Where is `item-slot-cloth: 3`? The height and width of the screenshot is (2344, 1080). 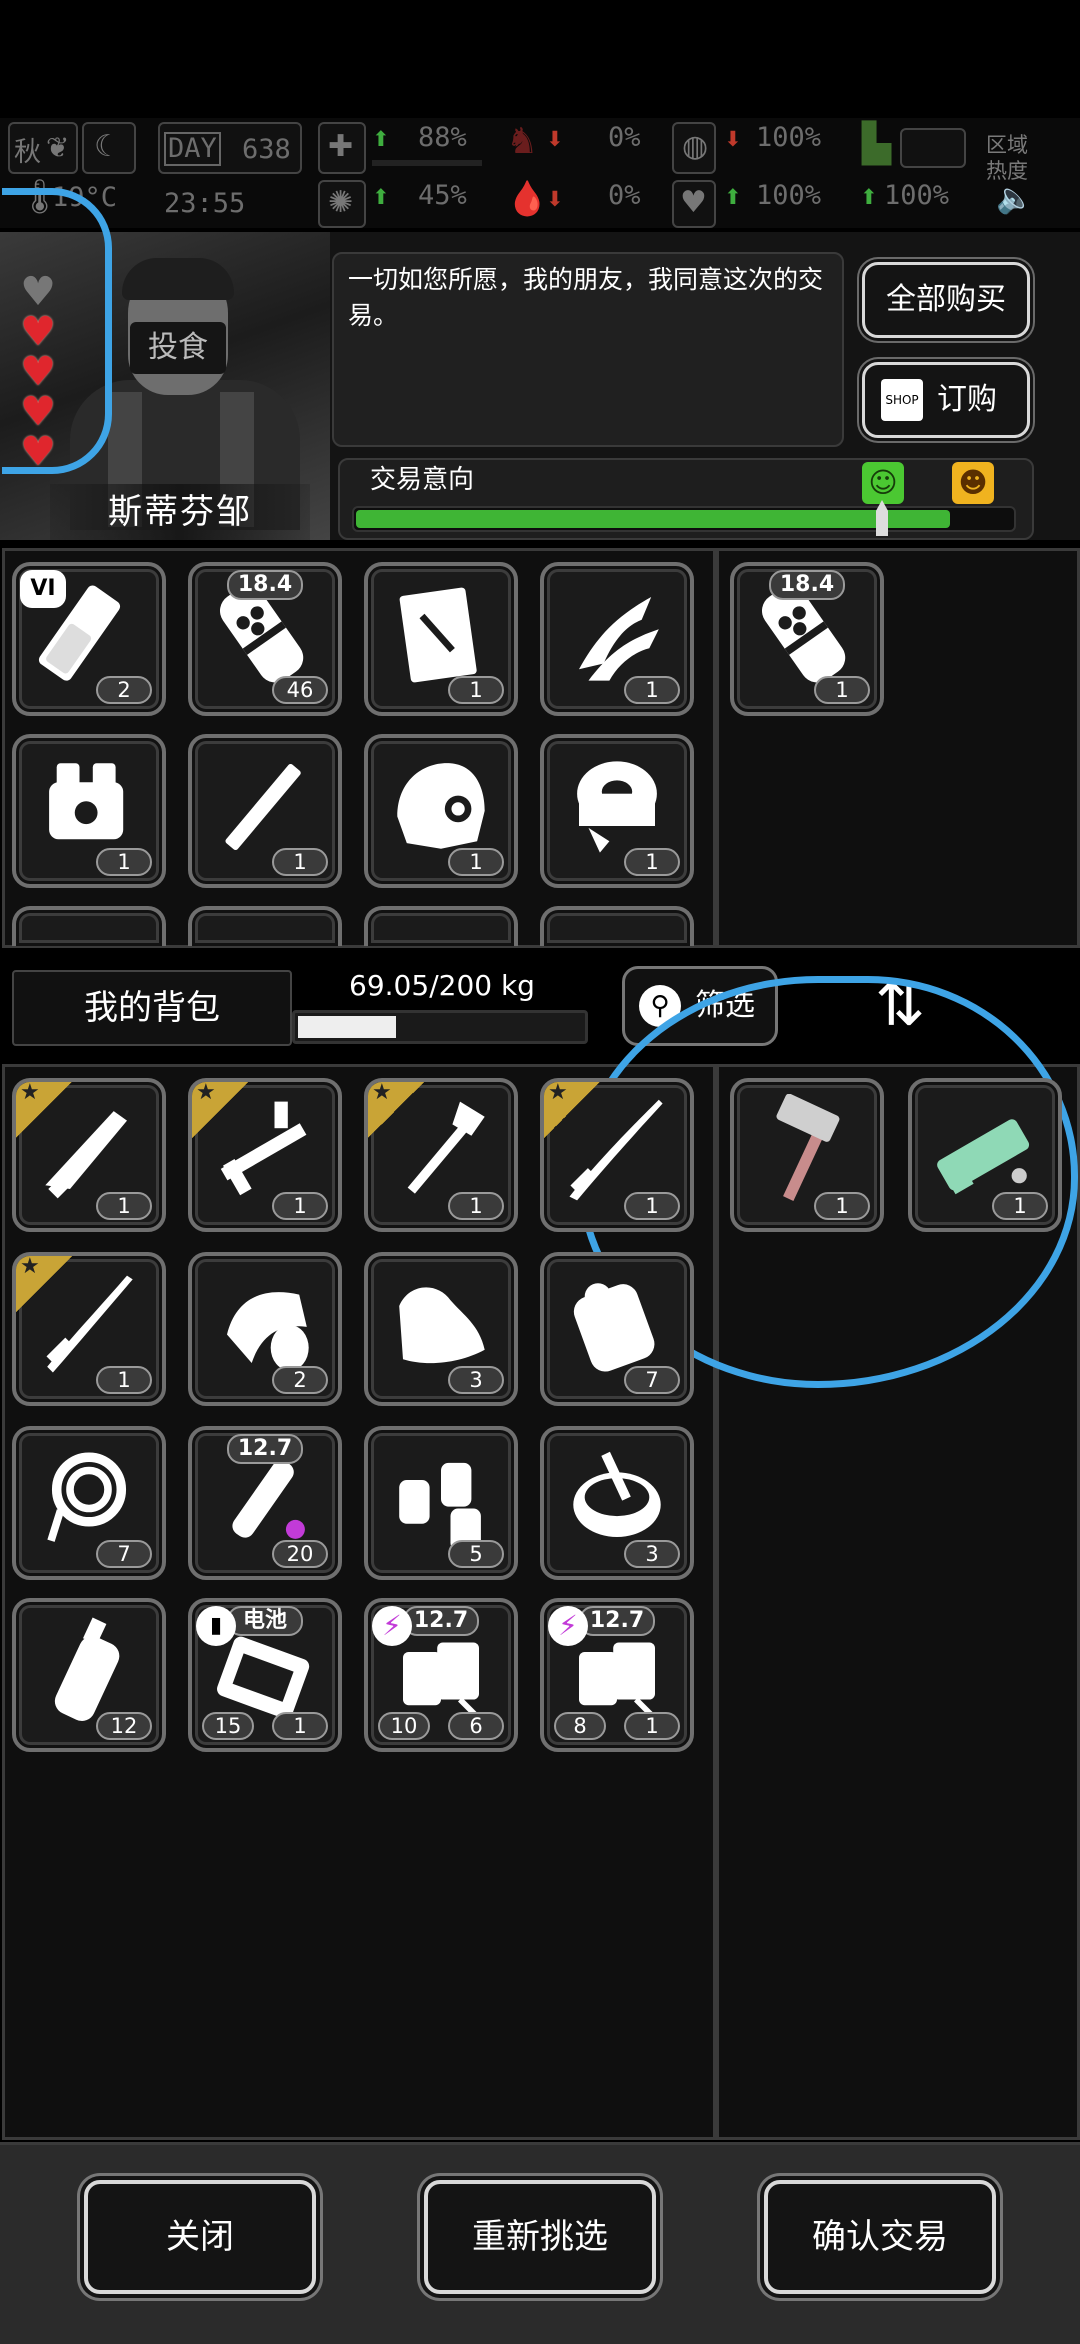
item-slot-cloth: 3 is located at coordinates (441, 1329).